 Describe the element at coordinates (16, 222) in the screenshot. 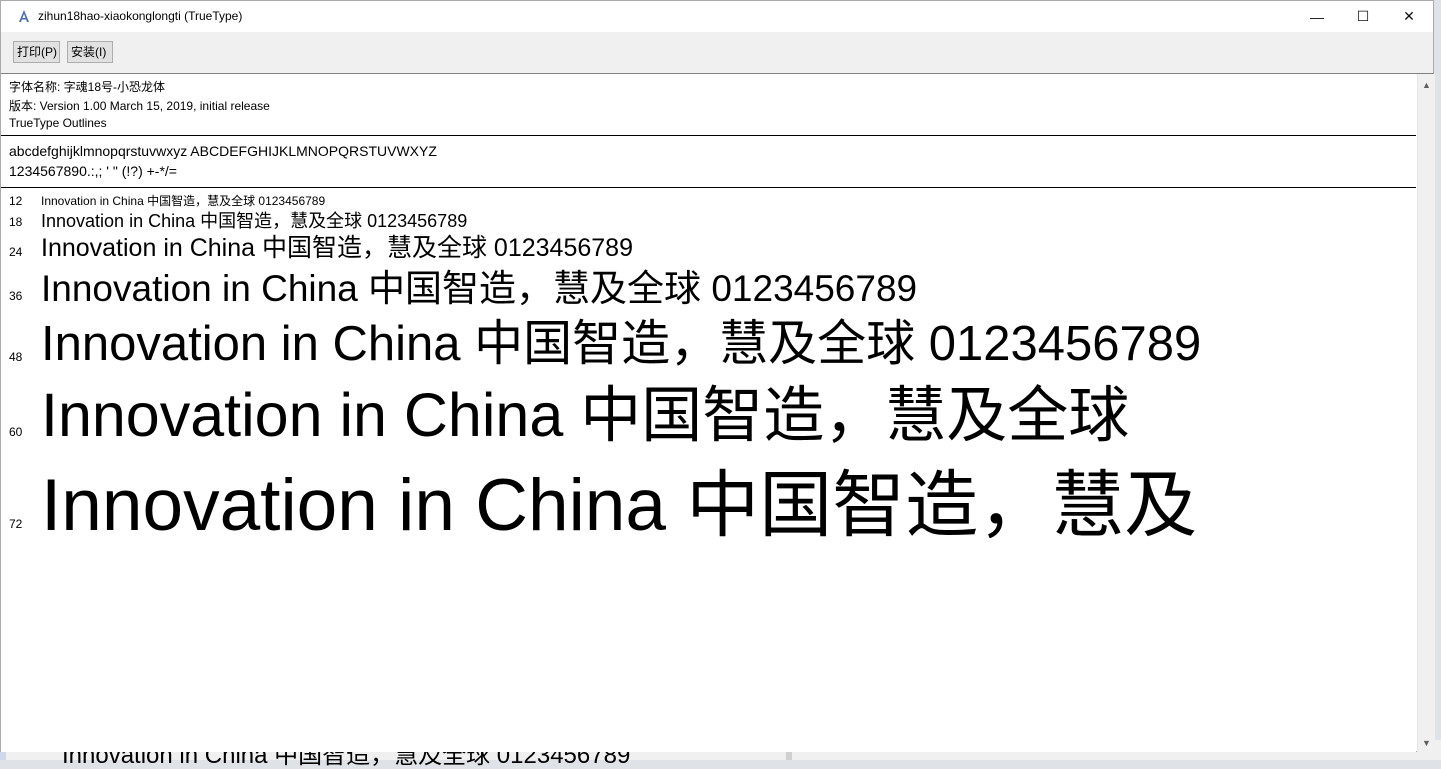

I see `size-label: 18` at that location.